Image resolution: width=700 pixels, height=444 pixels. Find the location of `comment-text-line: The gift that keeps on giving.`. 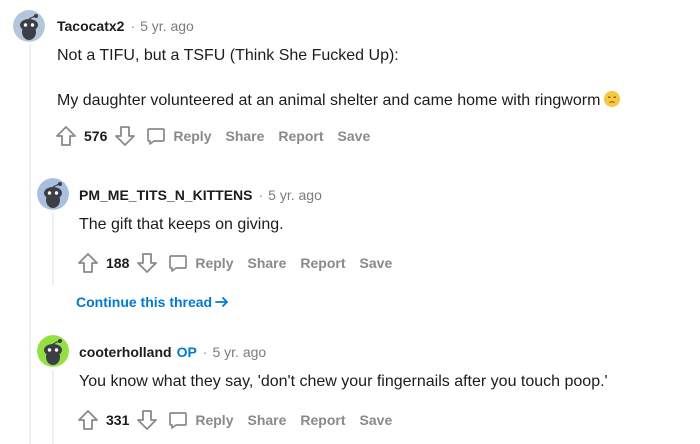

comment-text-line: The gift that keeps on giving. is located at coordinates (181, 224).